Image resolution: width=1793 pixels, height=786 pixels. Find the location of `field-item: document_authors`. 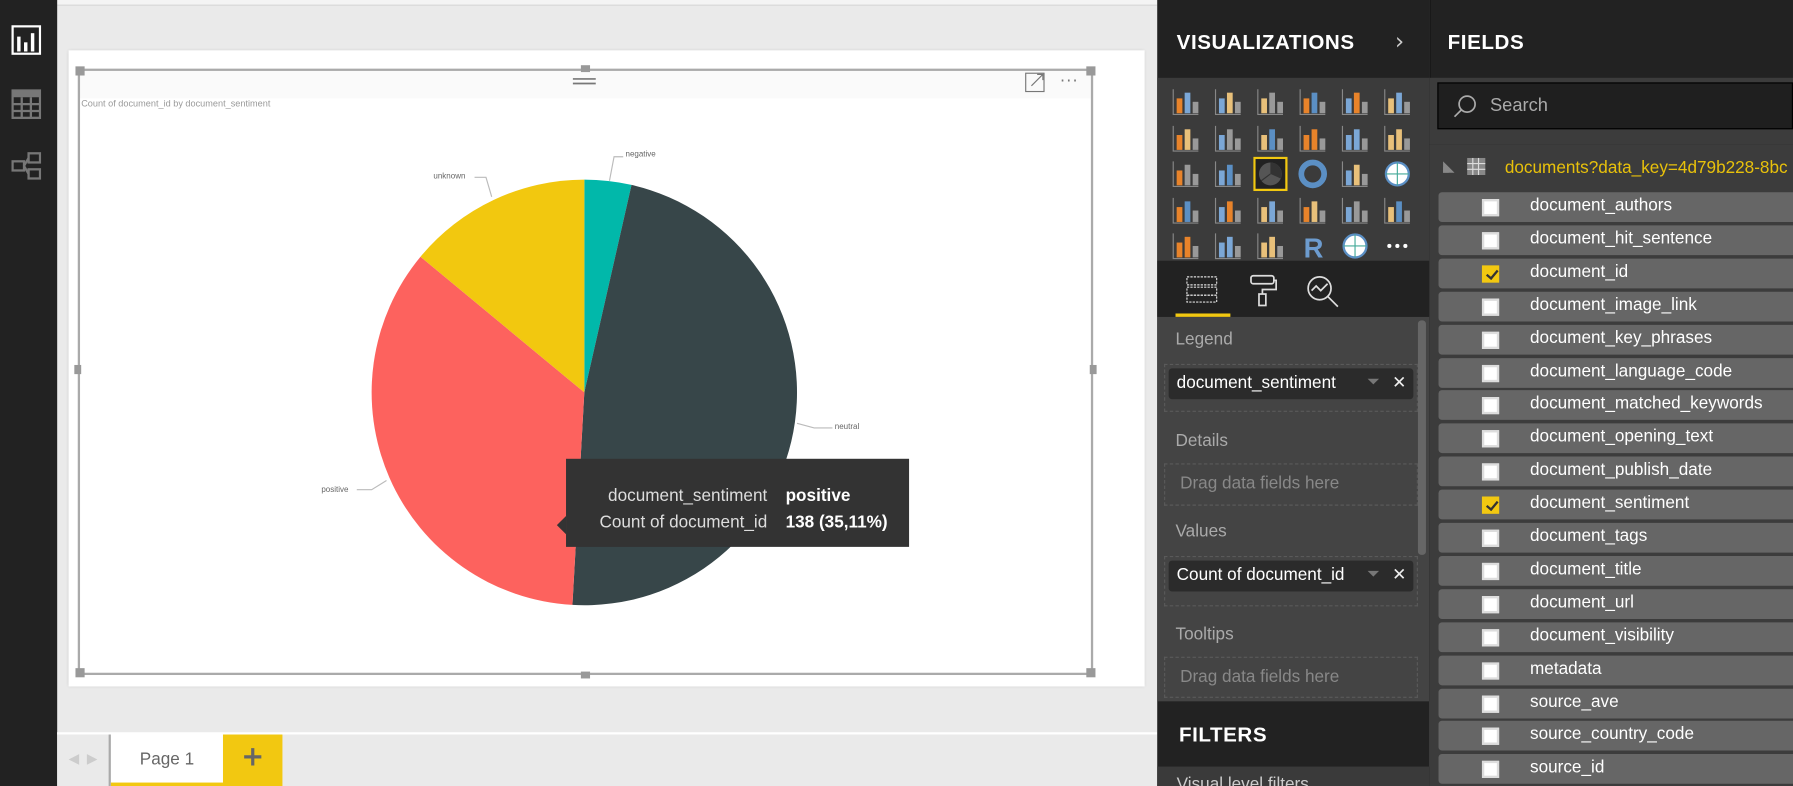

field-item: document_authors is located at coordinates (1615, 207).